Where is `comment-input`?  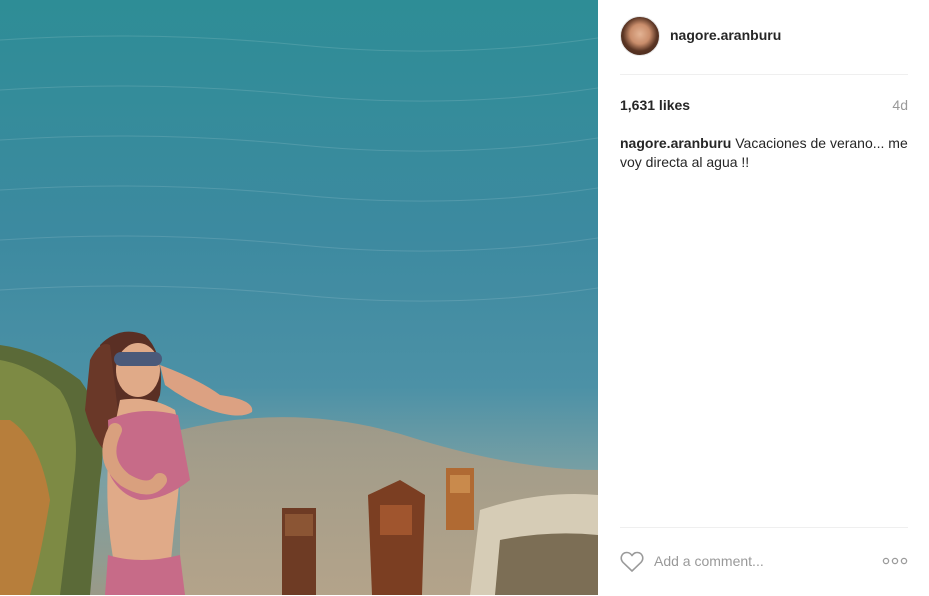
comment-input is located at coordinates (759, 561).